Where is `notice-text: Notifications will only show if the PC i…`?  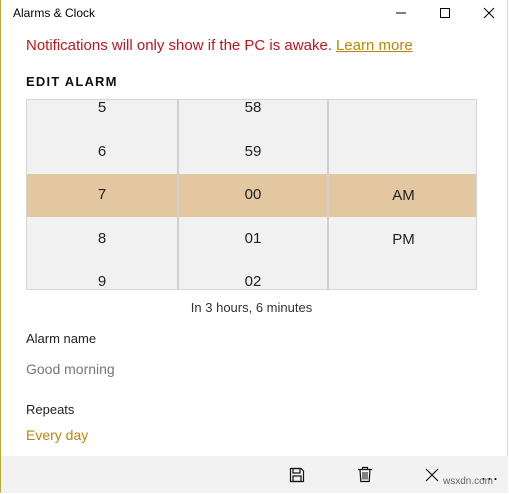 notice-text: Notifications will only show if the PC i… is located at coordinates (179, 45).